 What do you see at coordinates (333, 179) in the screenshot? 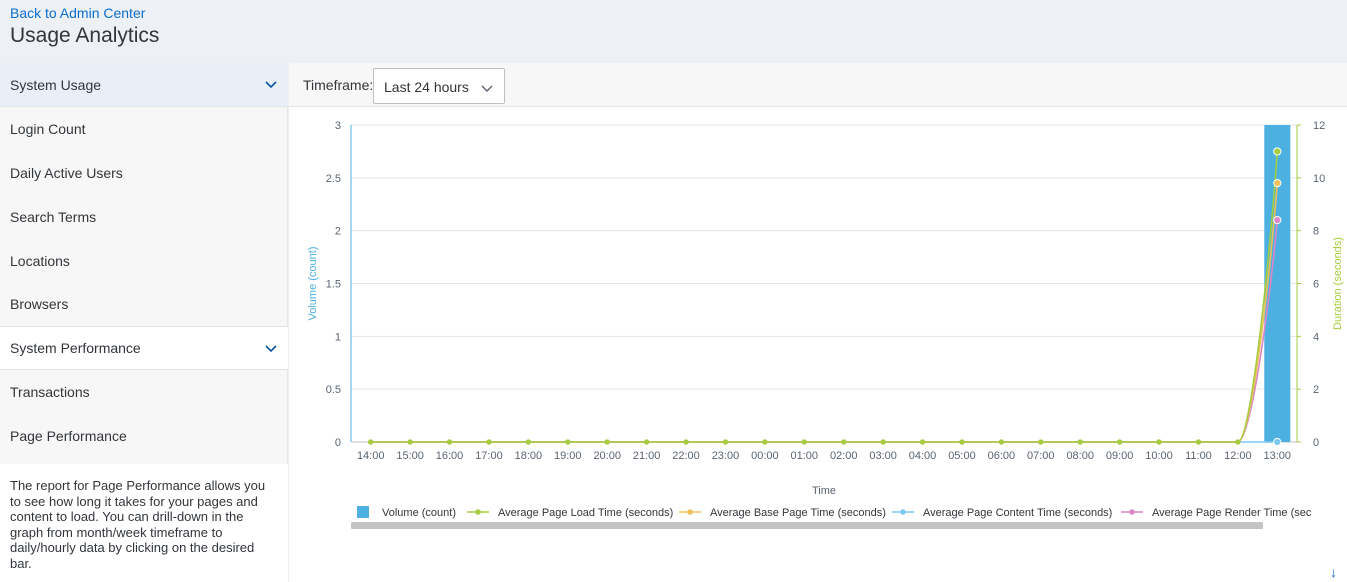
I see `y-tick-label: 2.5` at bounding box center [333, 179].